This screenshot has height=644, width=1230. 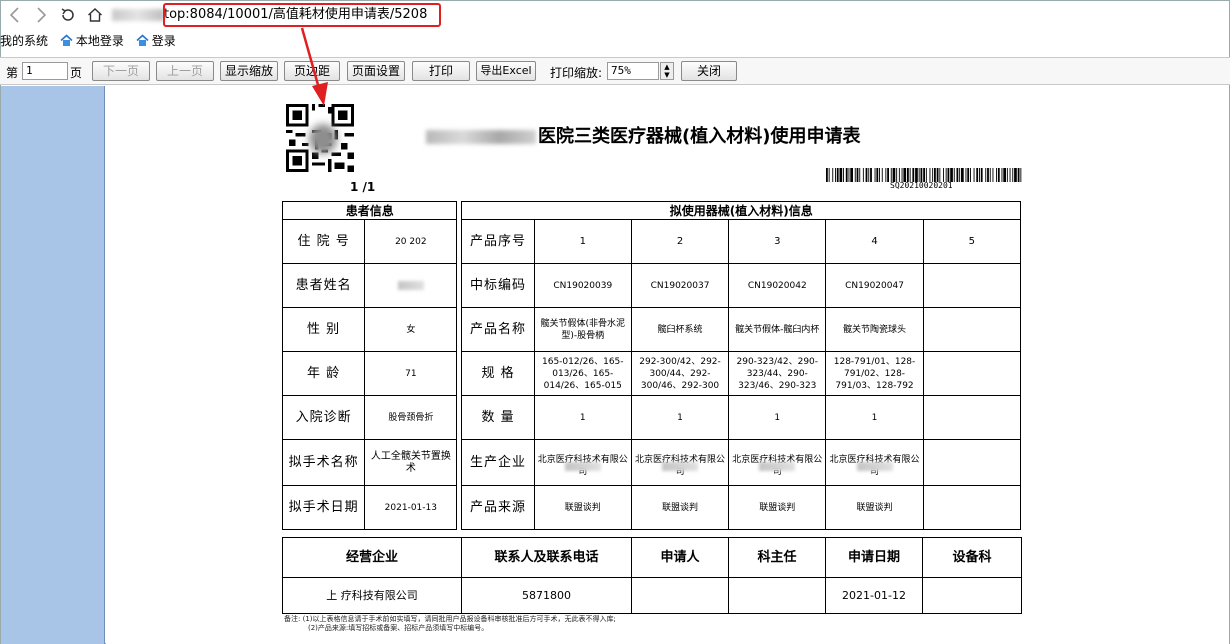 What do you see at coordinates (874, 507) in the screenshot?
I see `device-cell: 联盟谈判` at bounding box center [874, 507].